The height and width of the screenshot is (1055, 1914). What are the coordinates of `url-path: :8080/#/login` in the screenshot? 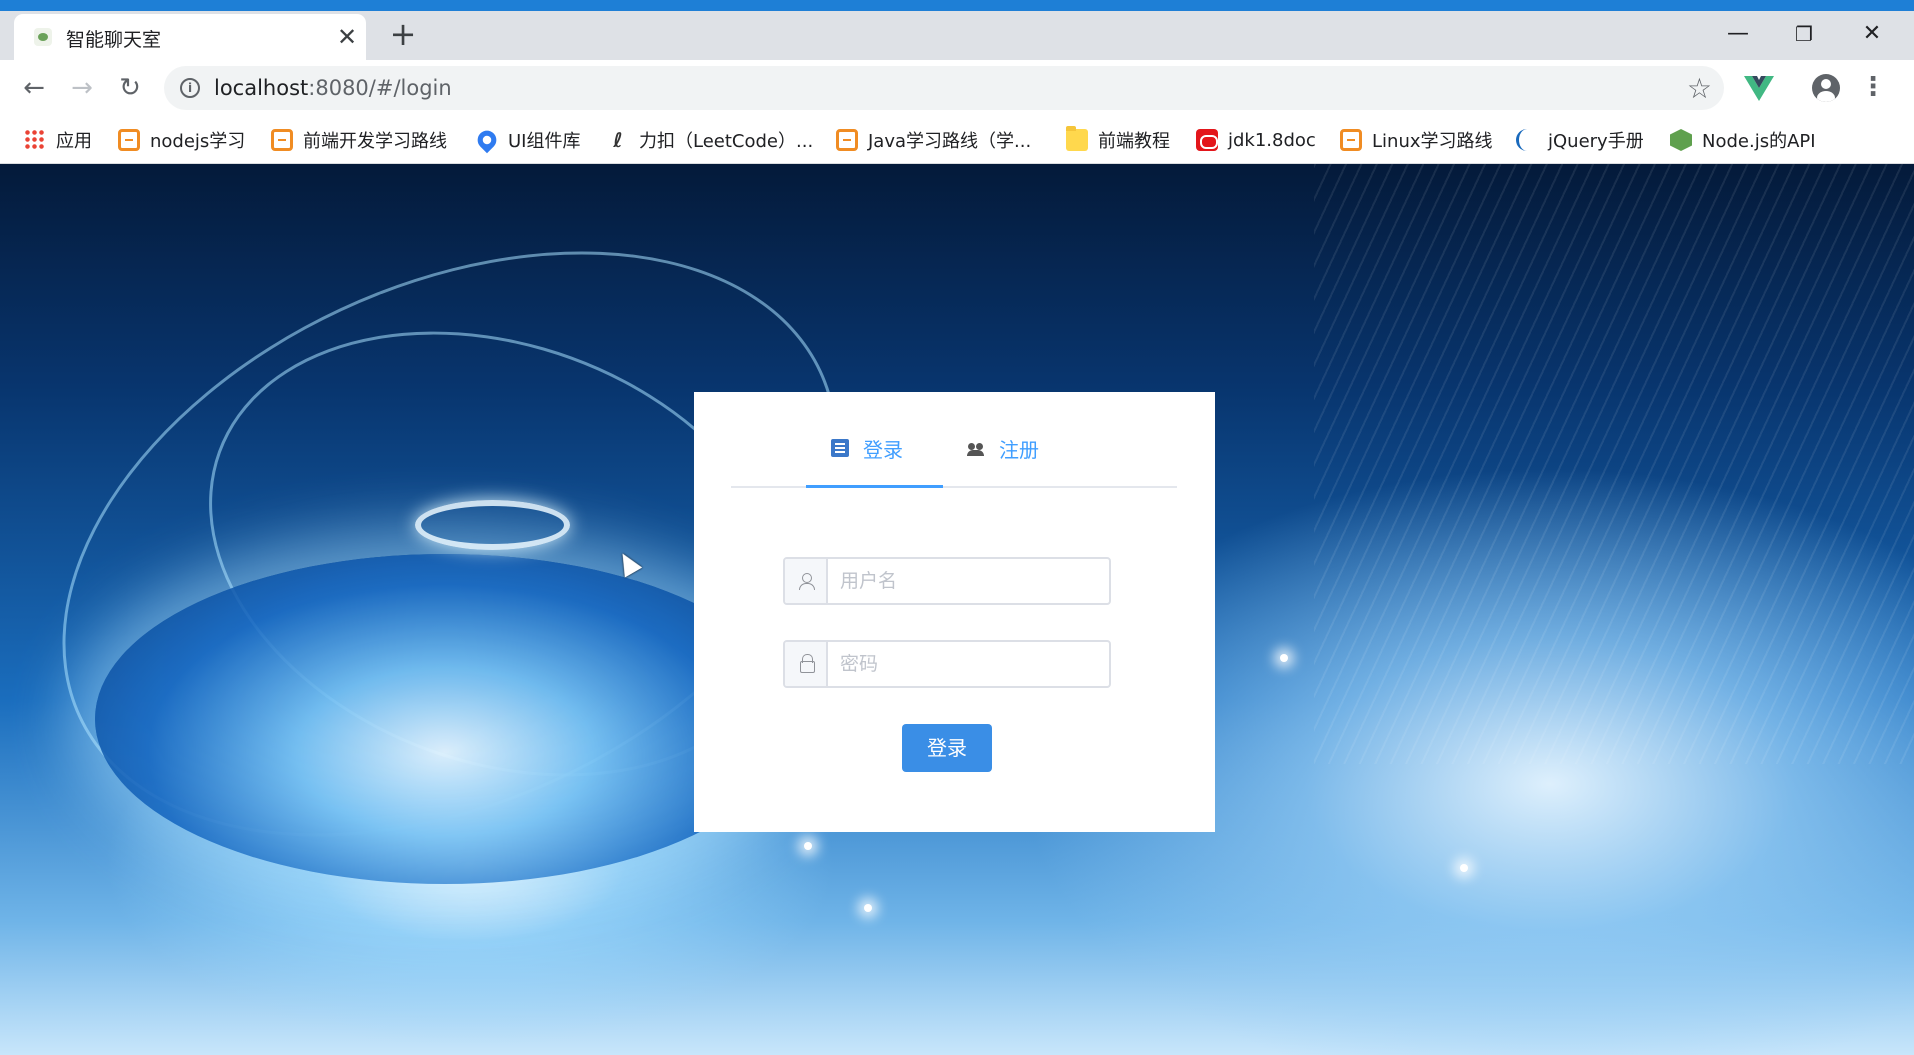 It's located at (380, 88).